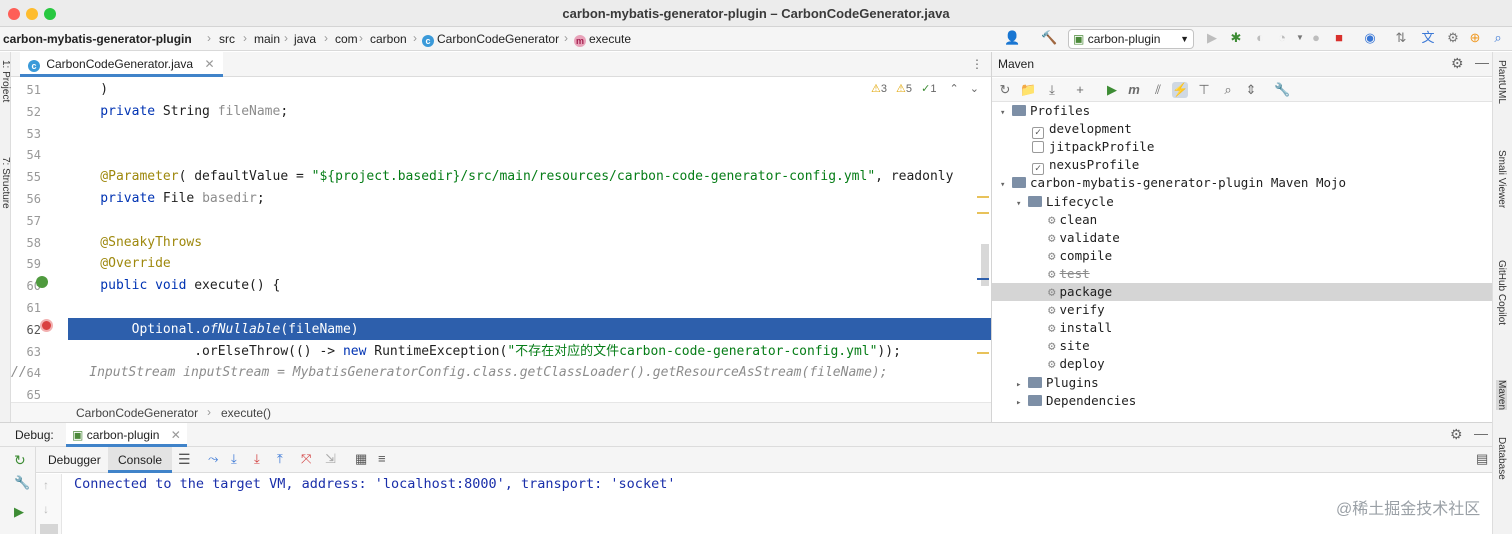  What do you see at coordinates (1428, 38) in the screenshot?
I see `translate-icon: 文` at bounding box center [1428, 38].